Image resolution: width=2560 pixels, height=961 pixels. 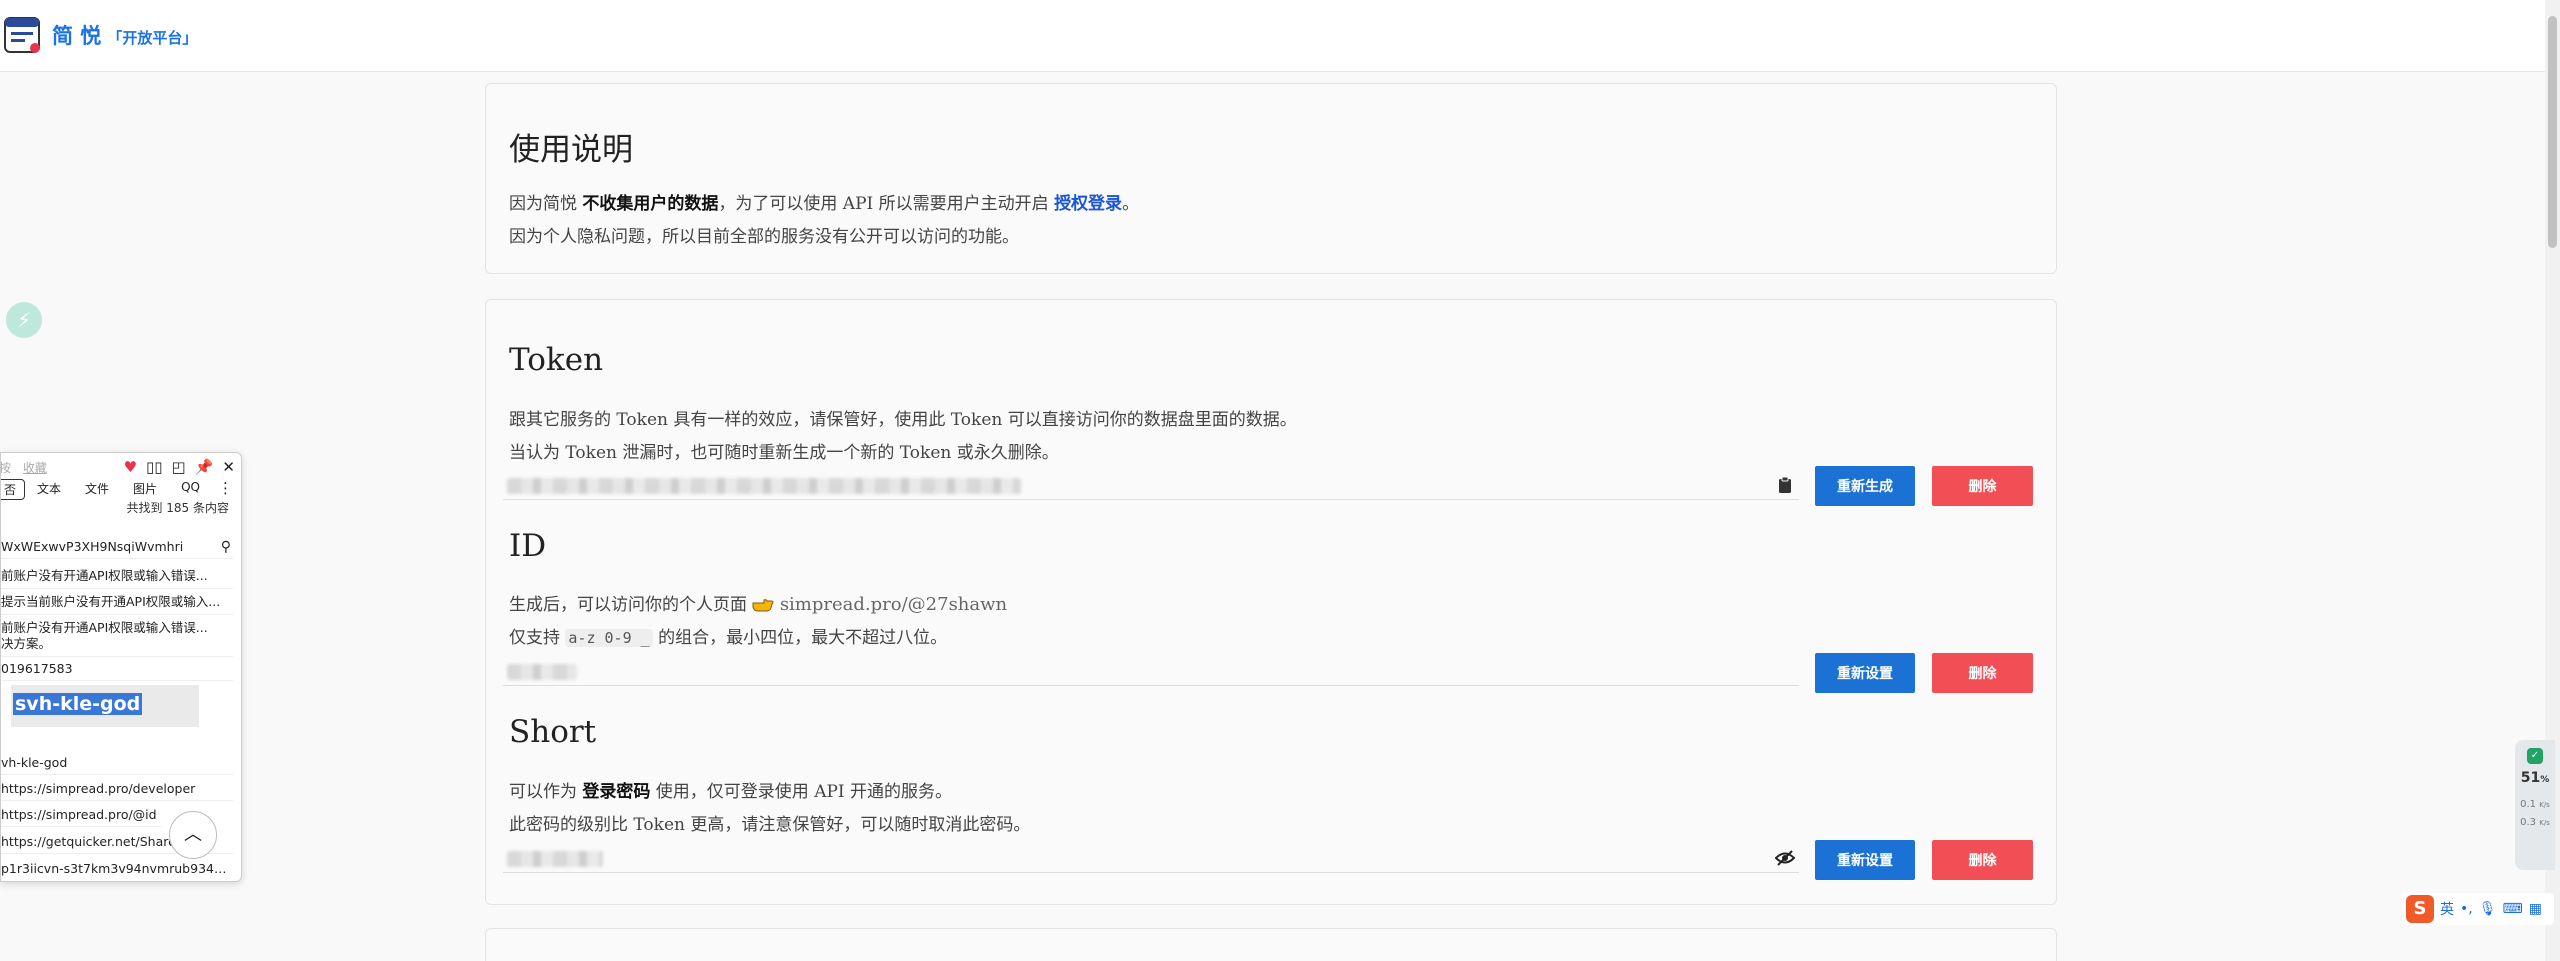 I want to click on memory-percent: 51%, so click(x=2535, y=778).